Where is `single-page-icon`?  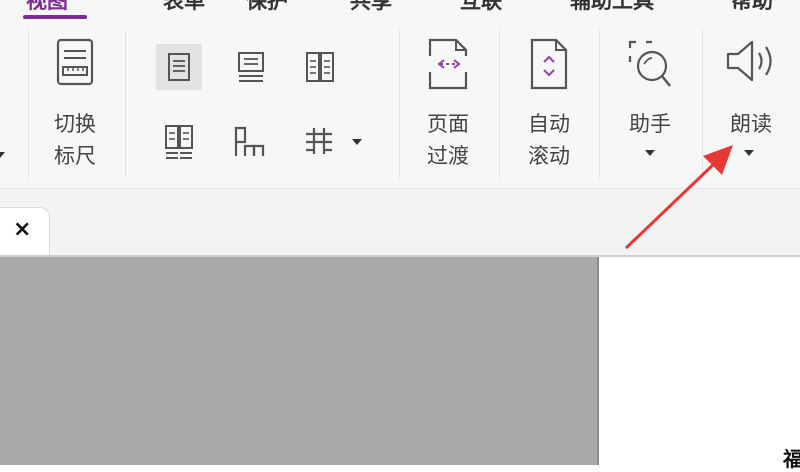 single-page-icon is located at coordinates (179, 67).